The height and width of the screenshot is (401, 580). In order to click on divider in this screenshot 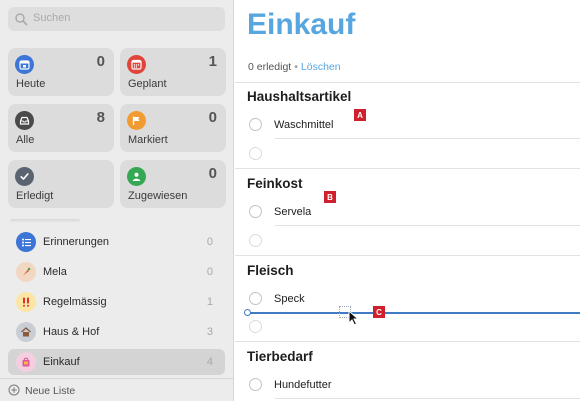, I will do `click(407, 82)`.